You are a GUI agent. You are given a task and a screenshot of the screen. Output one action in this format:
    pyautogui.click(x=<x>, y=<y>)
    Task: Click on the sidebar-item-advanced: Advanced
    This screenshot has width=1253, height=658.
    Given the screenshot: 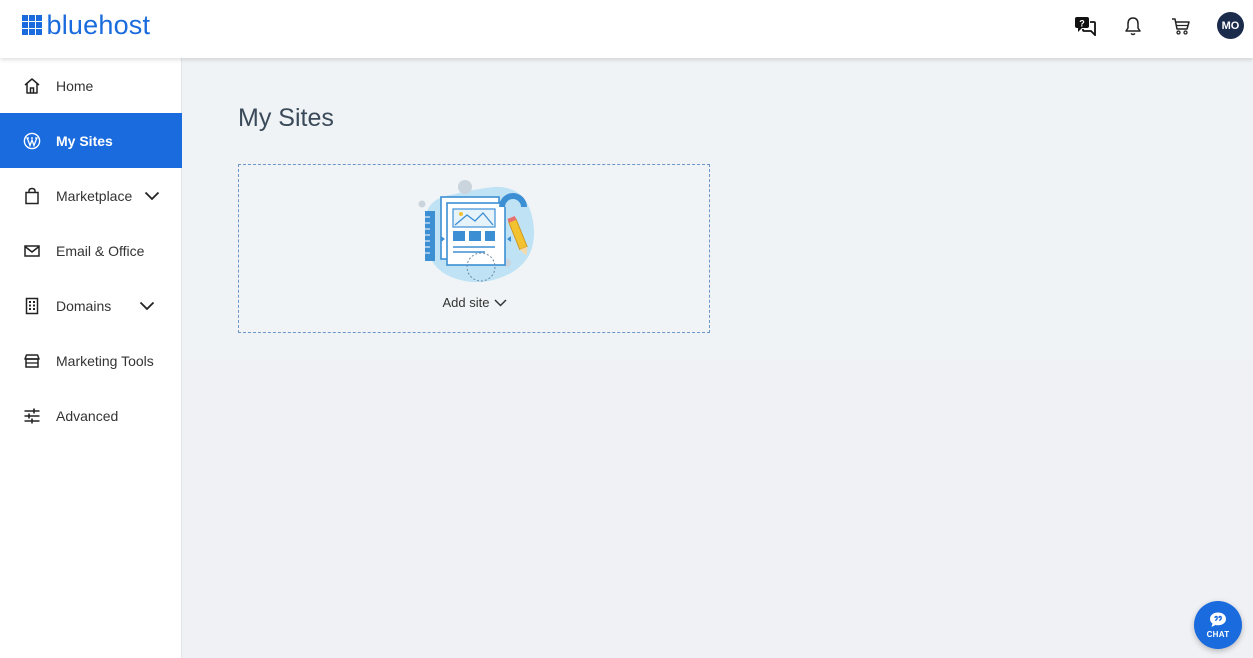 What is the action you would take?
    pyautogui.click(x=91, y=415)
    